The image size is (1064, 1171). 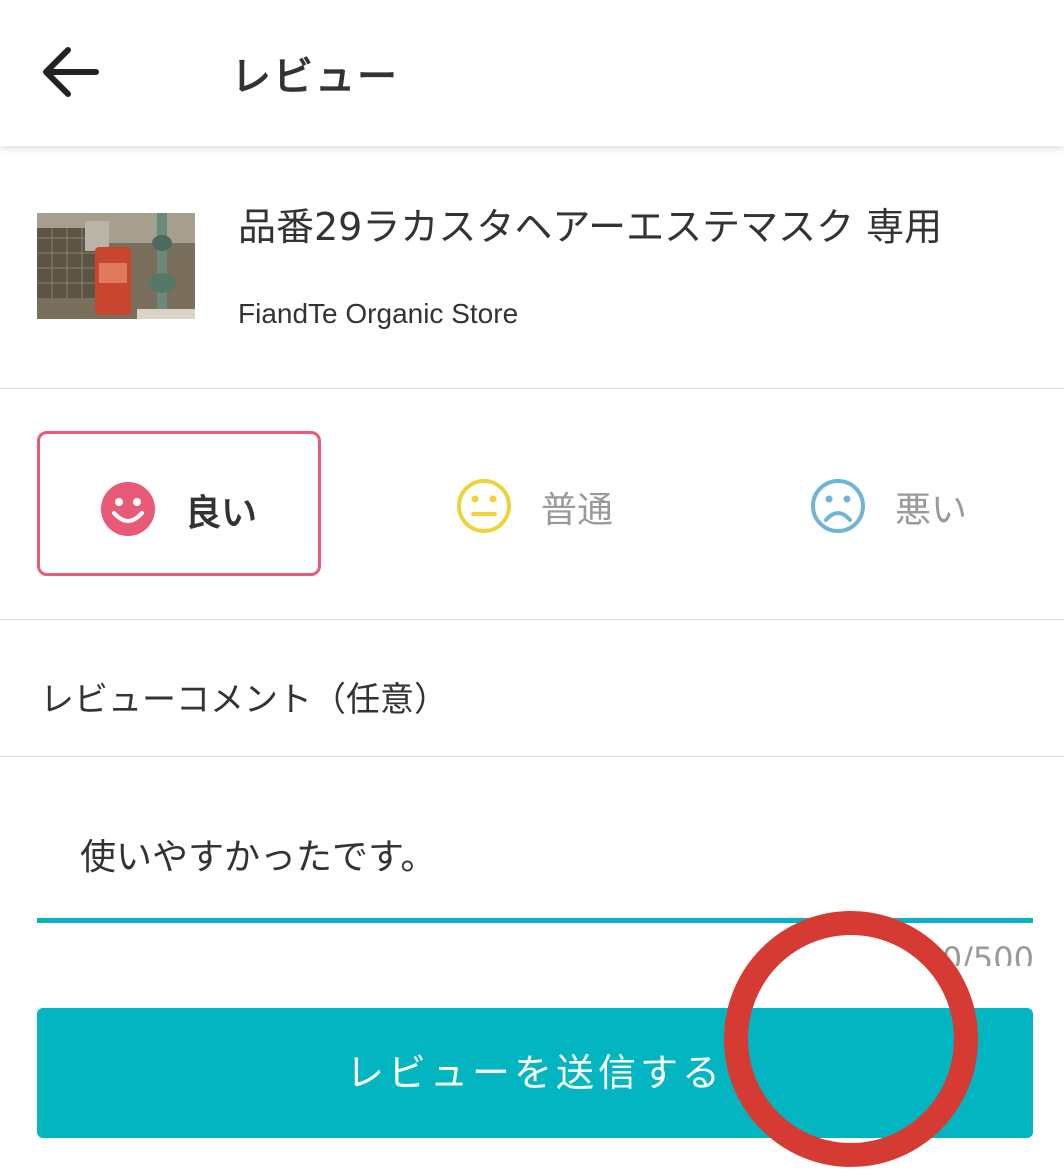 What do you see at coordinates (244, 700) in the screenshot?
I see `comment-label: レビューコメント（任意）` at bounding box center [244, 700].